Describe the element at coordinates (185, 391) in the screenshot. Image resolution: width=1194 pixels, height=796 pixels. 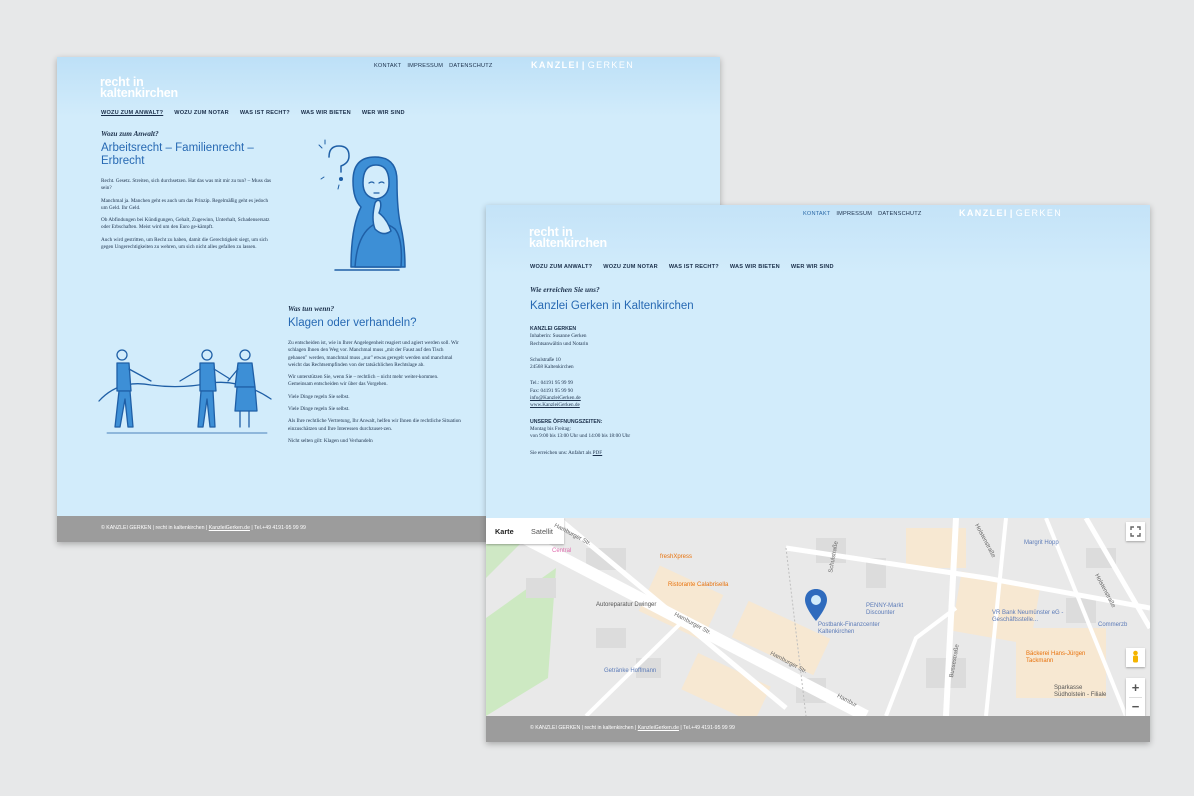
I see `tug-of-war-illustration` at that location.